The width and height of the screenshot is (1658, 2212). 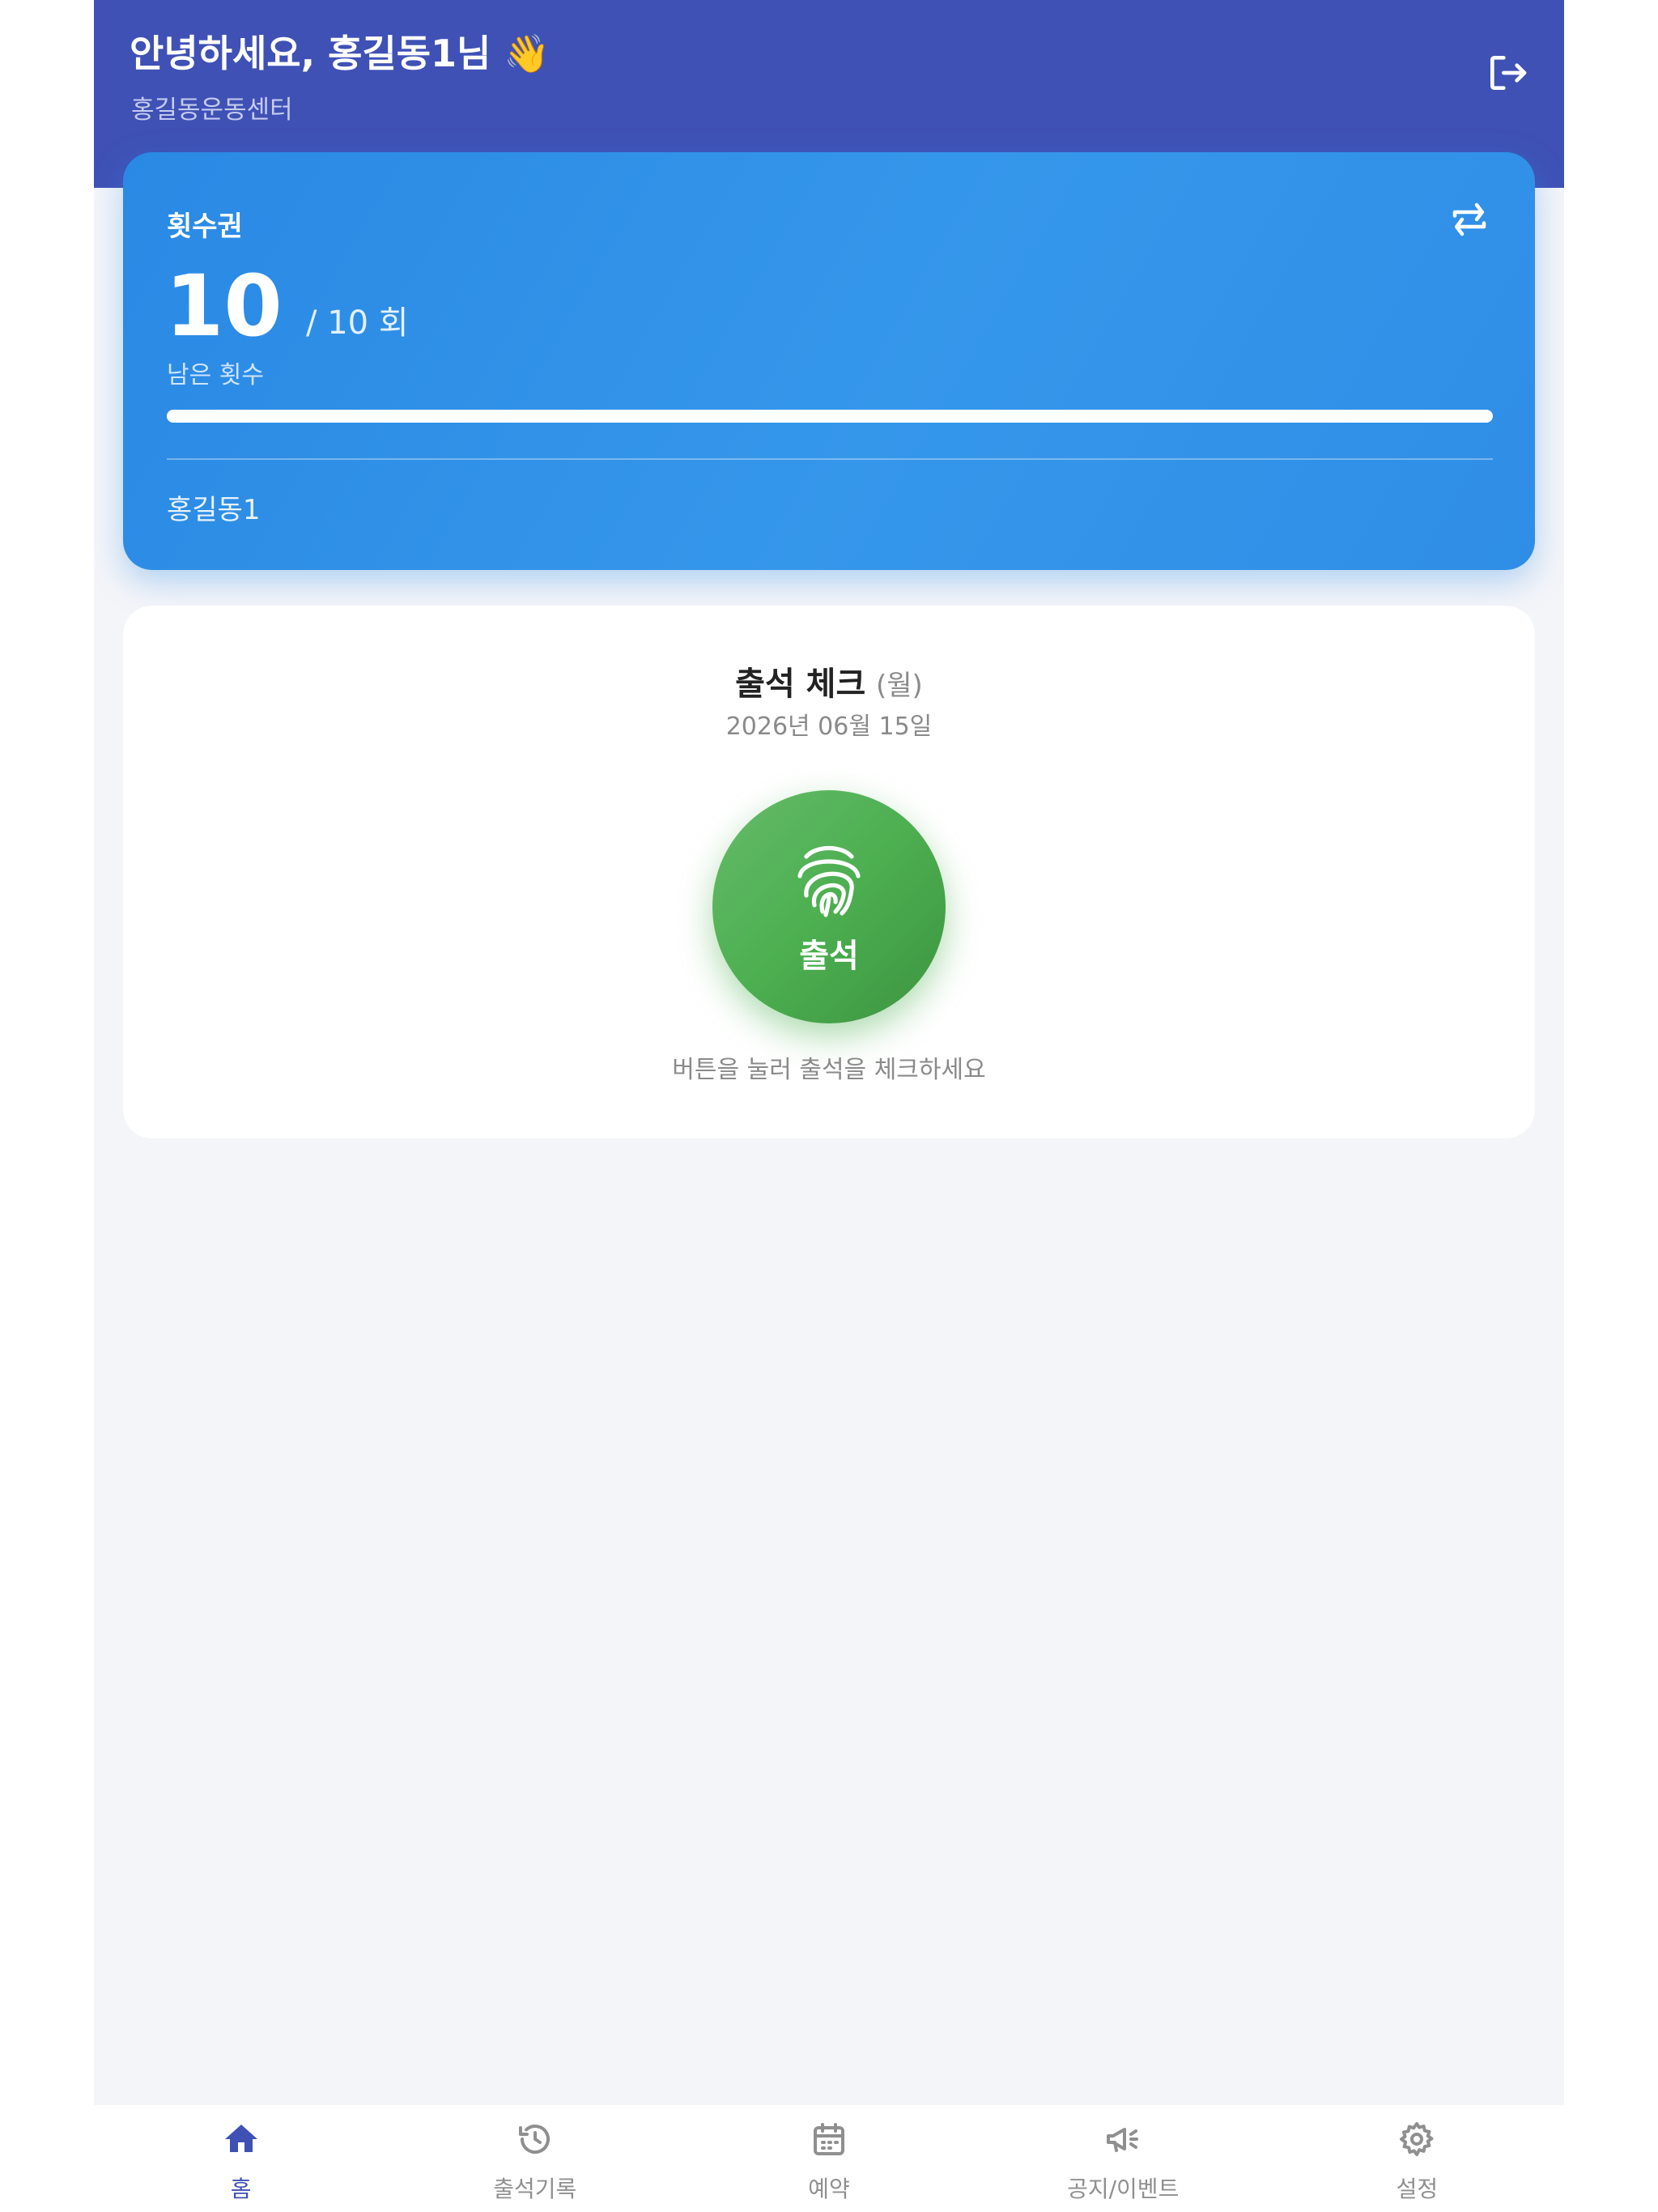 I want to click on pass-type-label: 횟수권, so click(x=205, y=227).